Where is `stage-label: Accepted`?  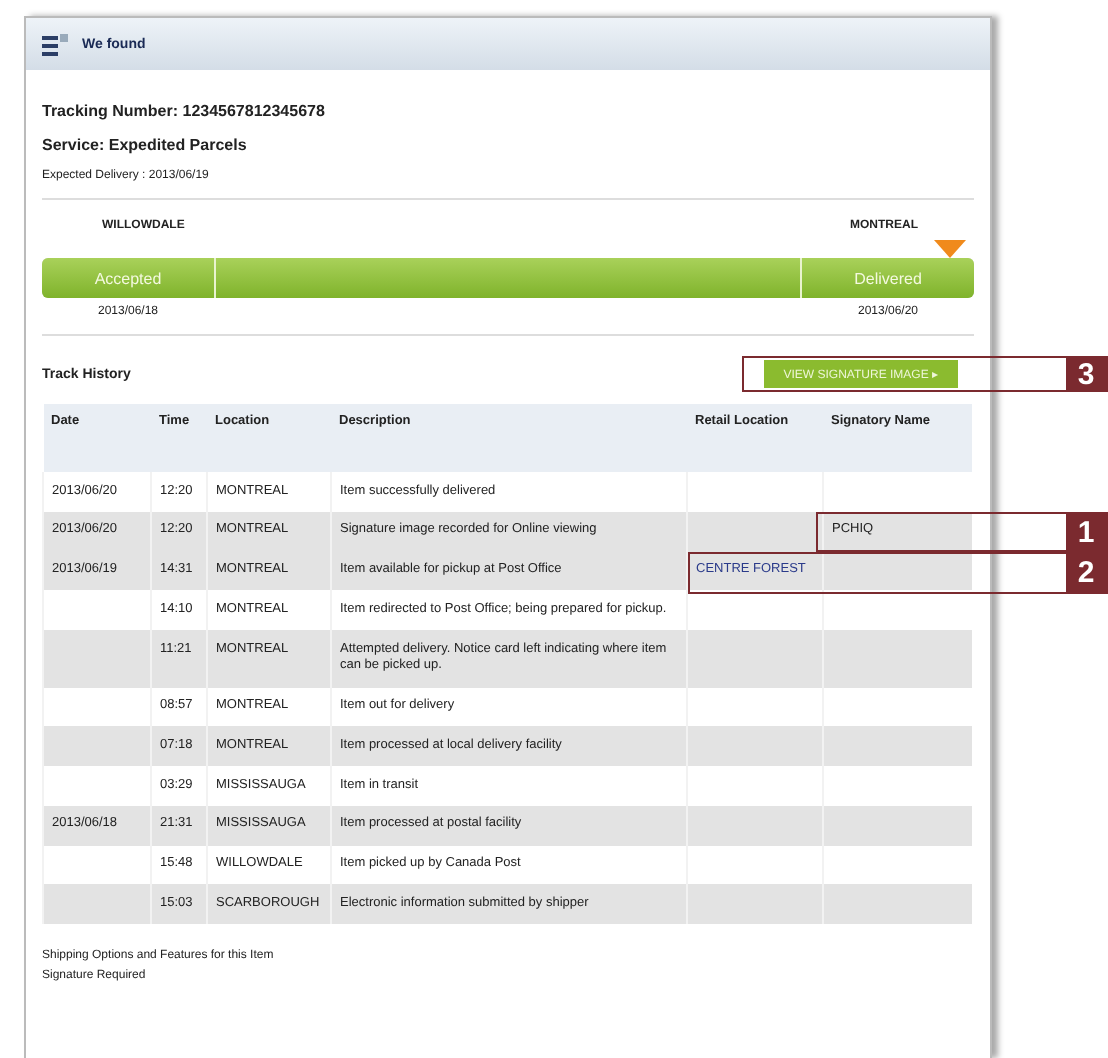
stage-label: Accepted is located at coordinates (129, 278).